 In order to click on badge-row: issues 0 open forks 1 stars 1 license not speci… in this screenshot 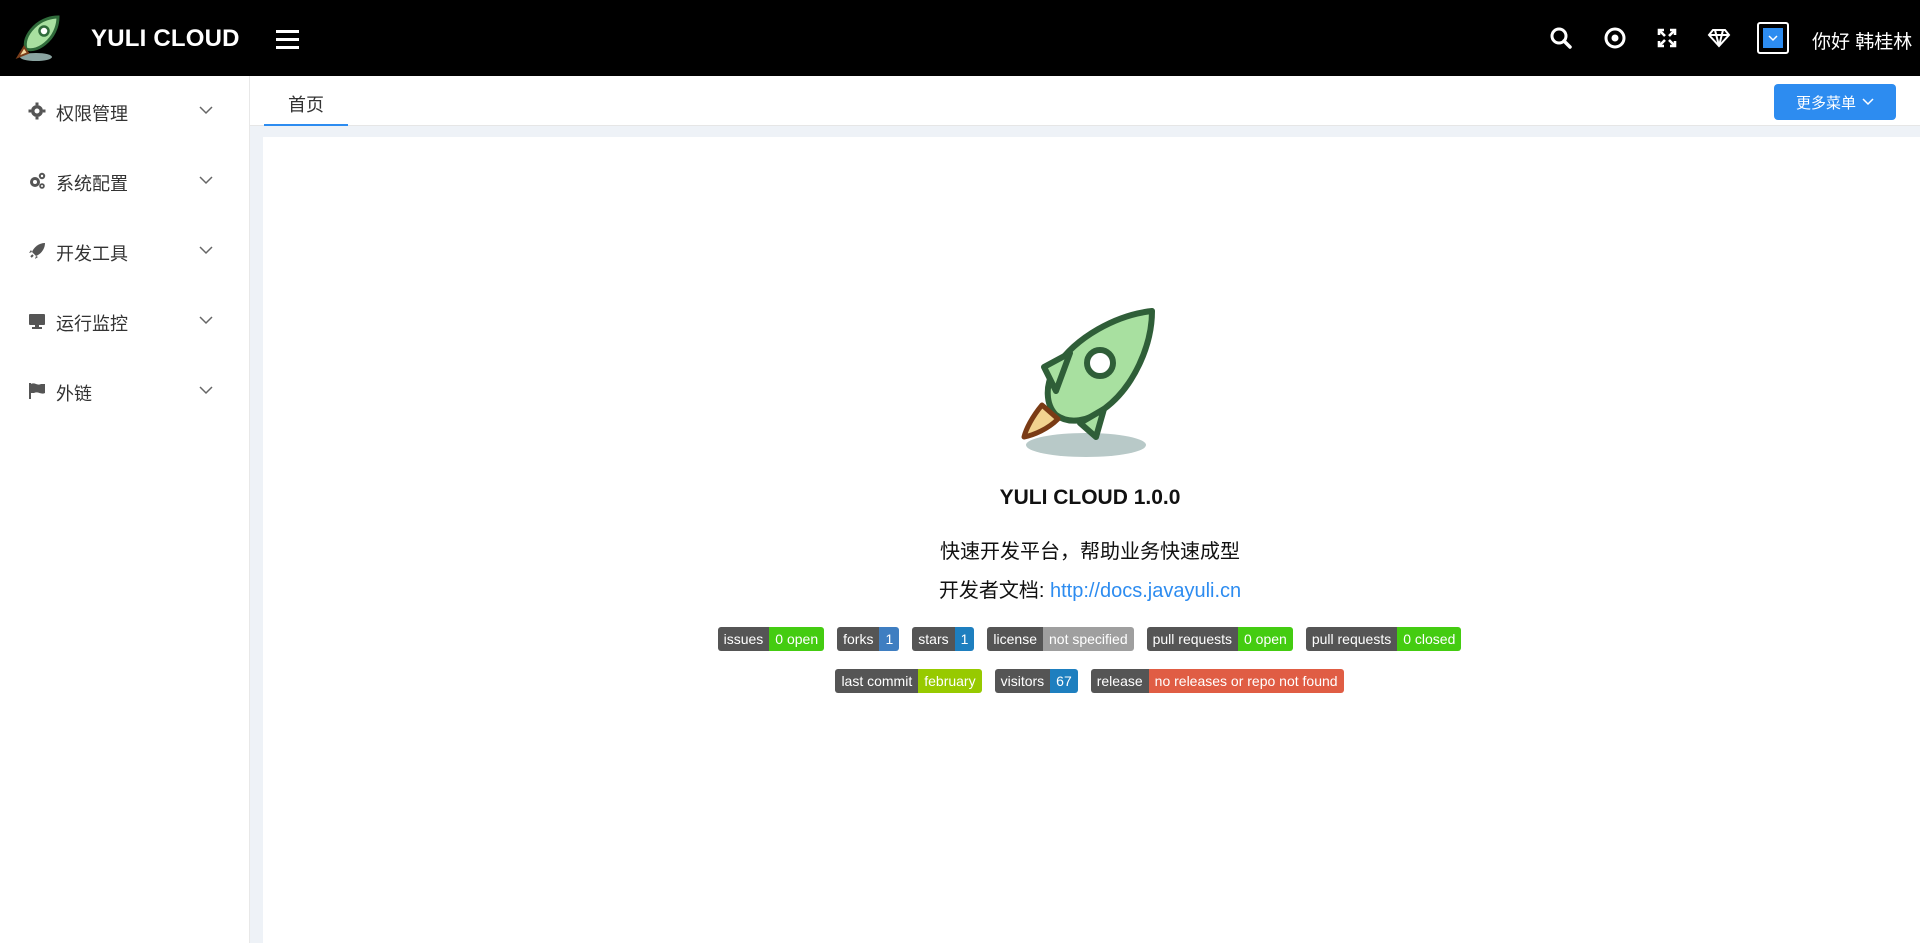, I will do `click(1089, 639)`.